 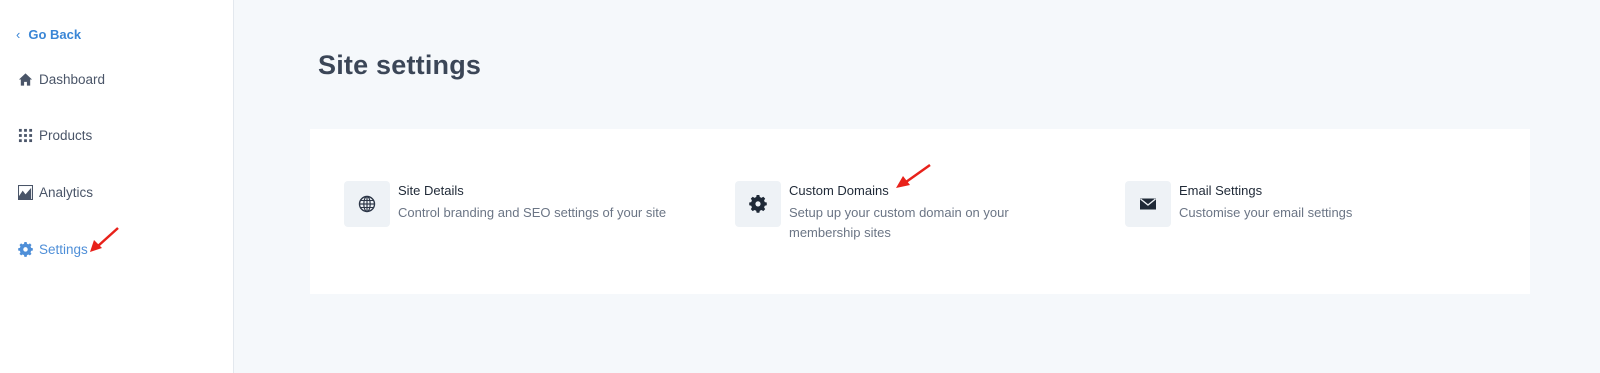 What do you see at coordinates (55, 34) in the screenshot?
I see `go-back-label: Go Back` at bounding box center [55, 34].